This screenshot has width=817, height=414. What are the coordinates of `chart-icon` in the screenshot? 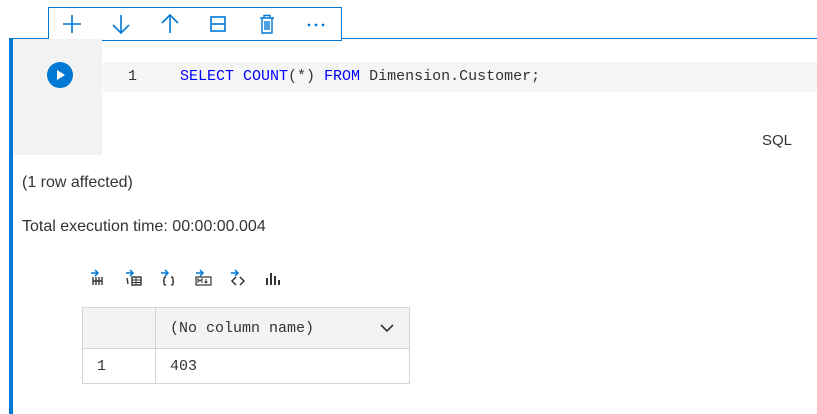 It's located at (273, 277).